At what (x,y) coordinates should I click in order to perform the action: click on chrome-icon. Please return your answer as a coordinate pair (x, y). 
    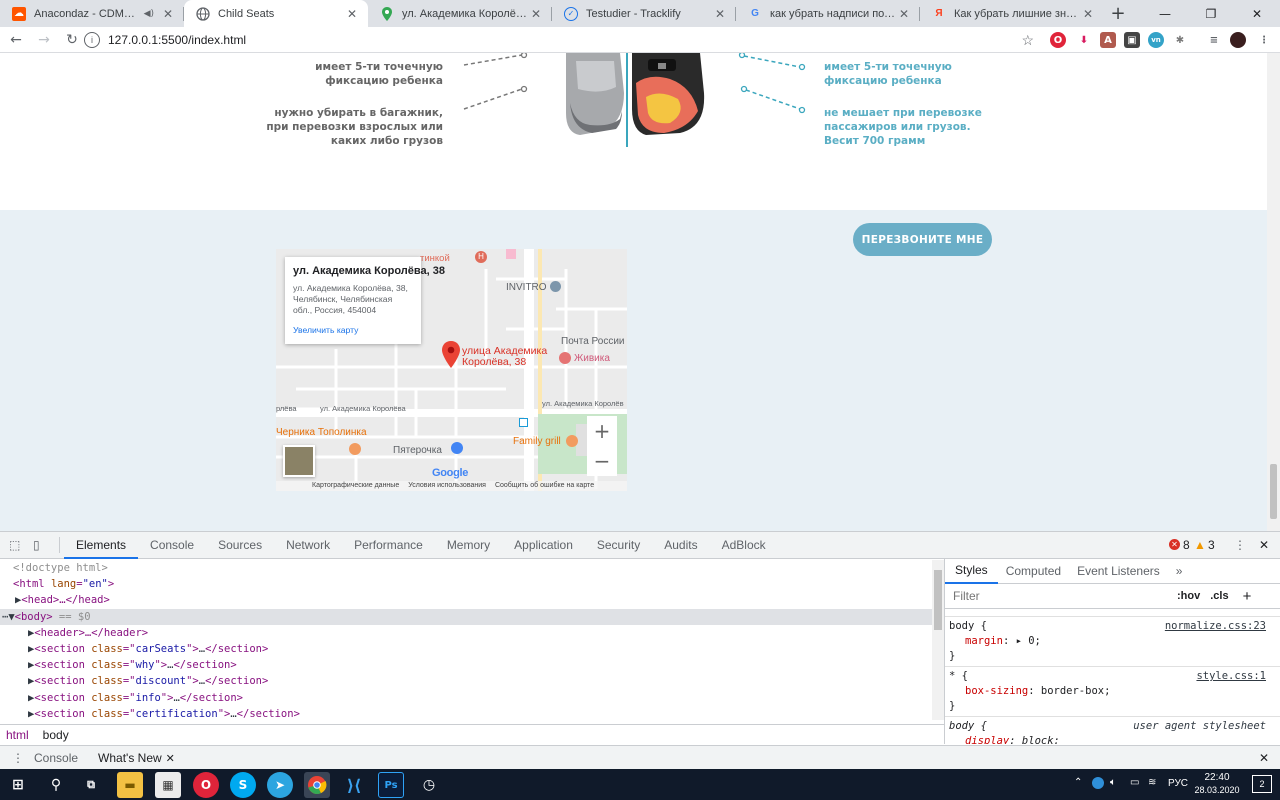
    Looking at the image, I should click on (317, 785).